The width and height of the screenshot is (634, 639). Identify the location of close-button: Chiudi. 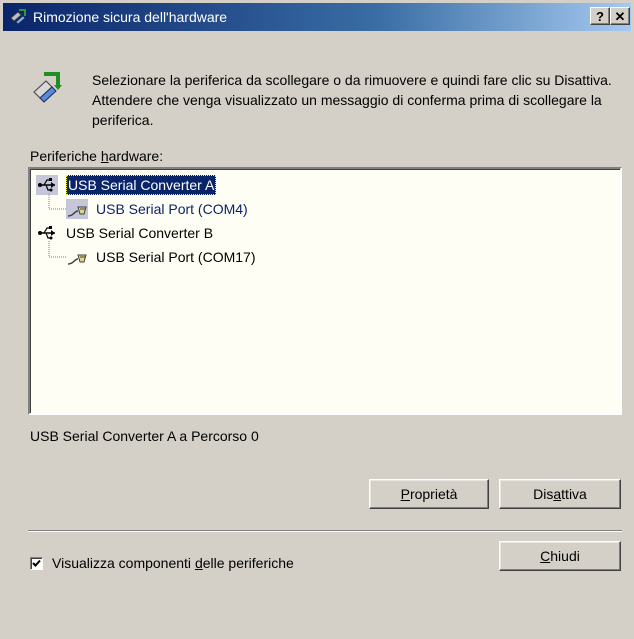
(560, 556).